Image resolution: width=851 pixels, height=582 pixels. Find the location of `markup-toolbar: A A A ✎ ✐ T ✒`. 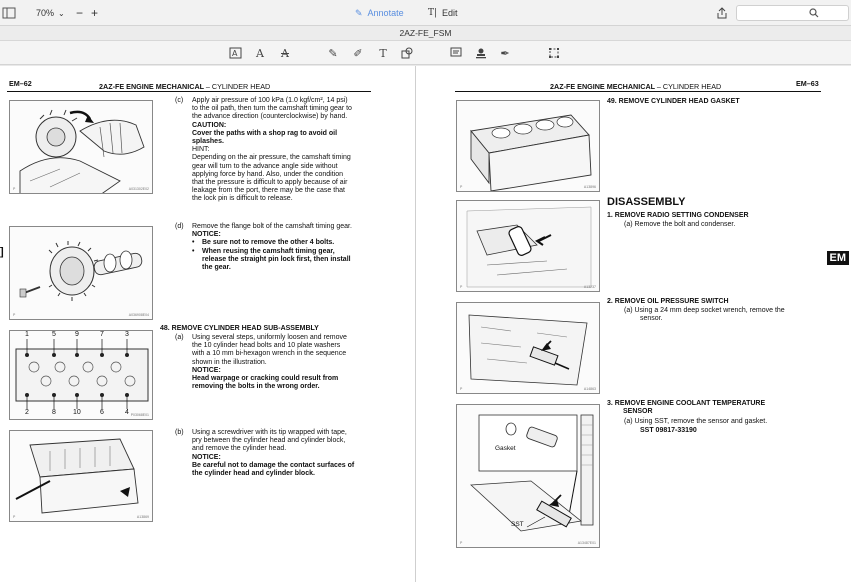

markup-toolbar: A A A ✎ ✐ T ✒ is located at coordinates (425, 53).